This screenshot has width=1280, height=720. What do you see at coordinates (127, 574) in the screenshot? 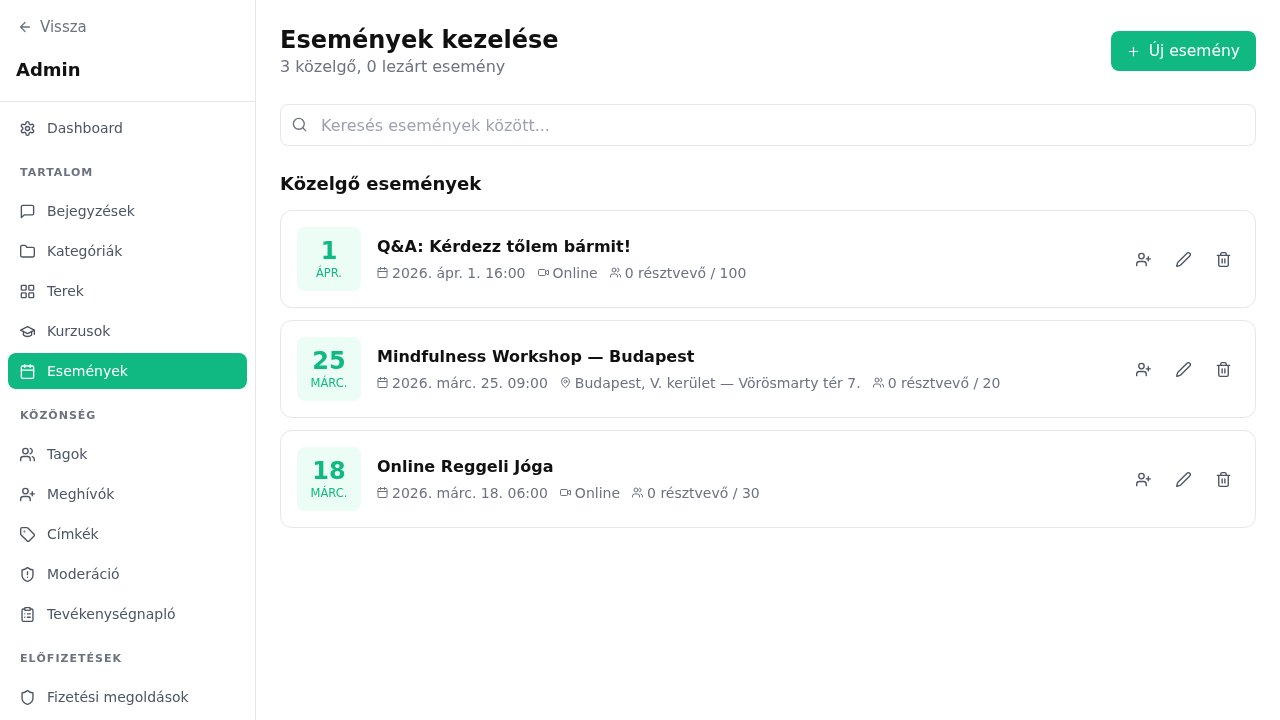
I see `sidebar-item: Moderáció` at bounding box center [127, 574].